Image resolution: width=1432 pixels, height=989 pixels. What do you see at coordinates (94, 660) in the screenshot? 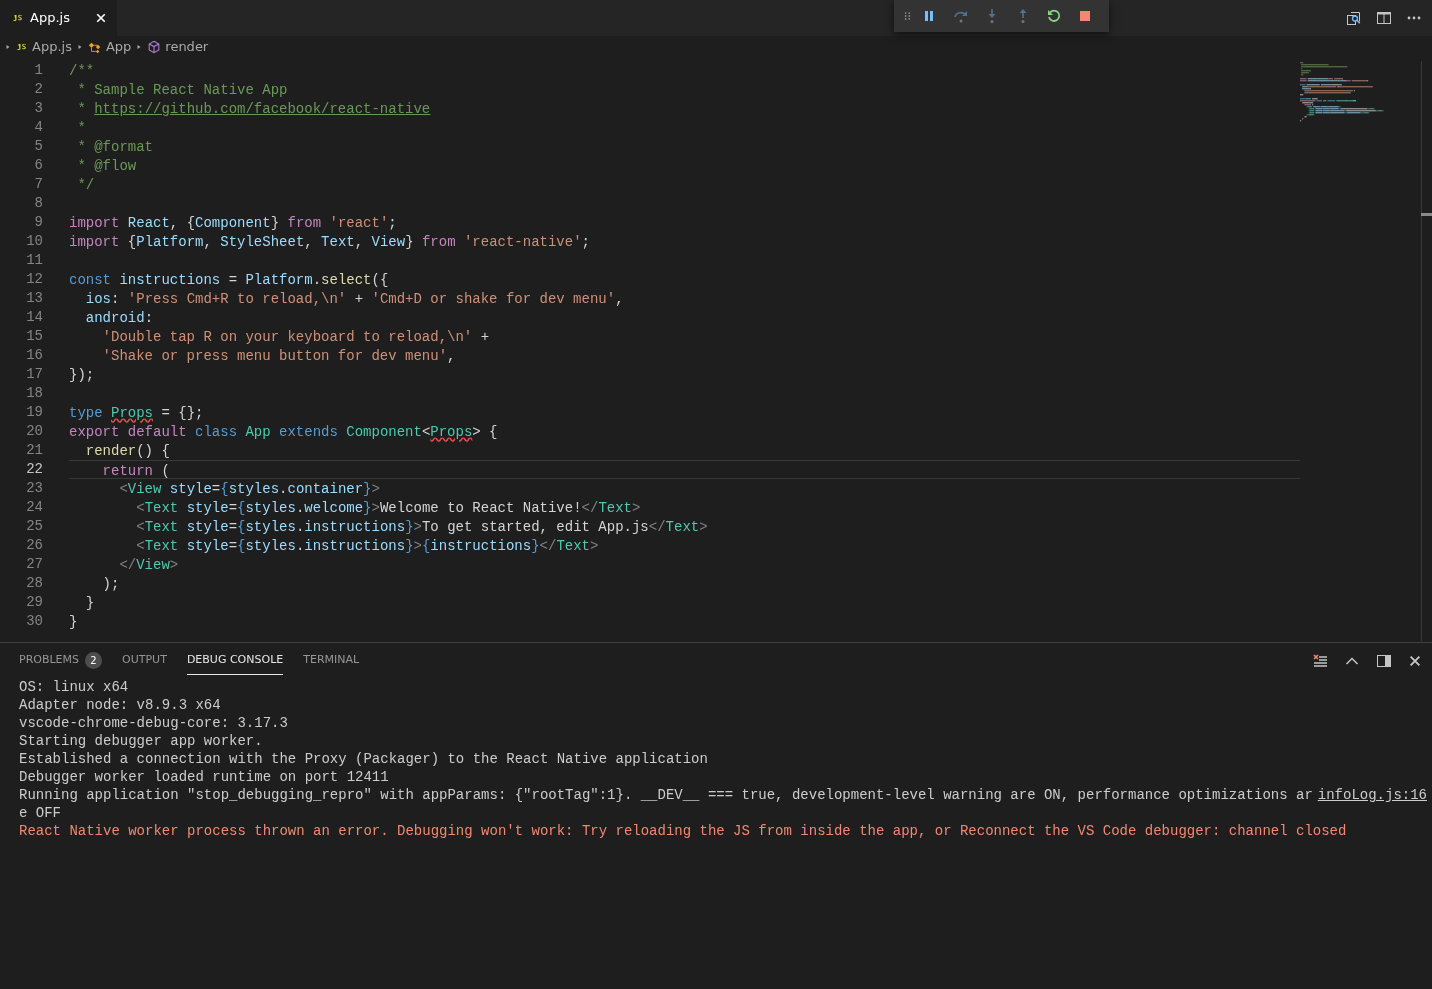
I see `count-badge: 2` at bounding box center [94, 660].